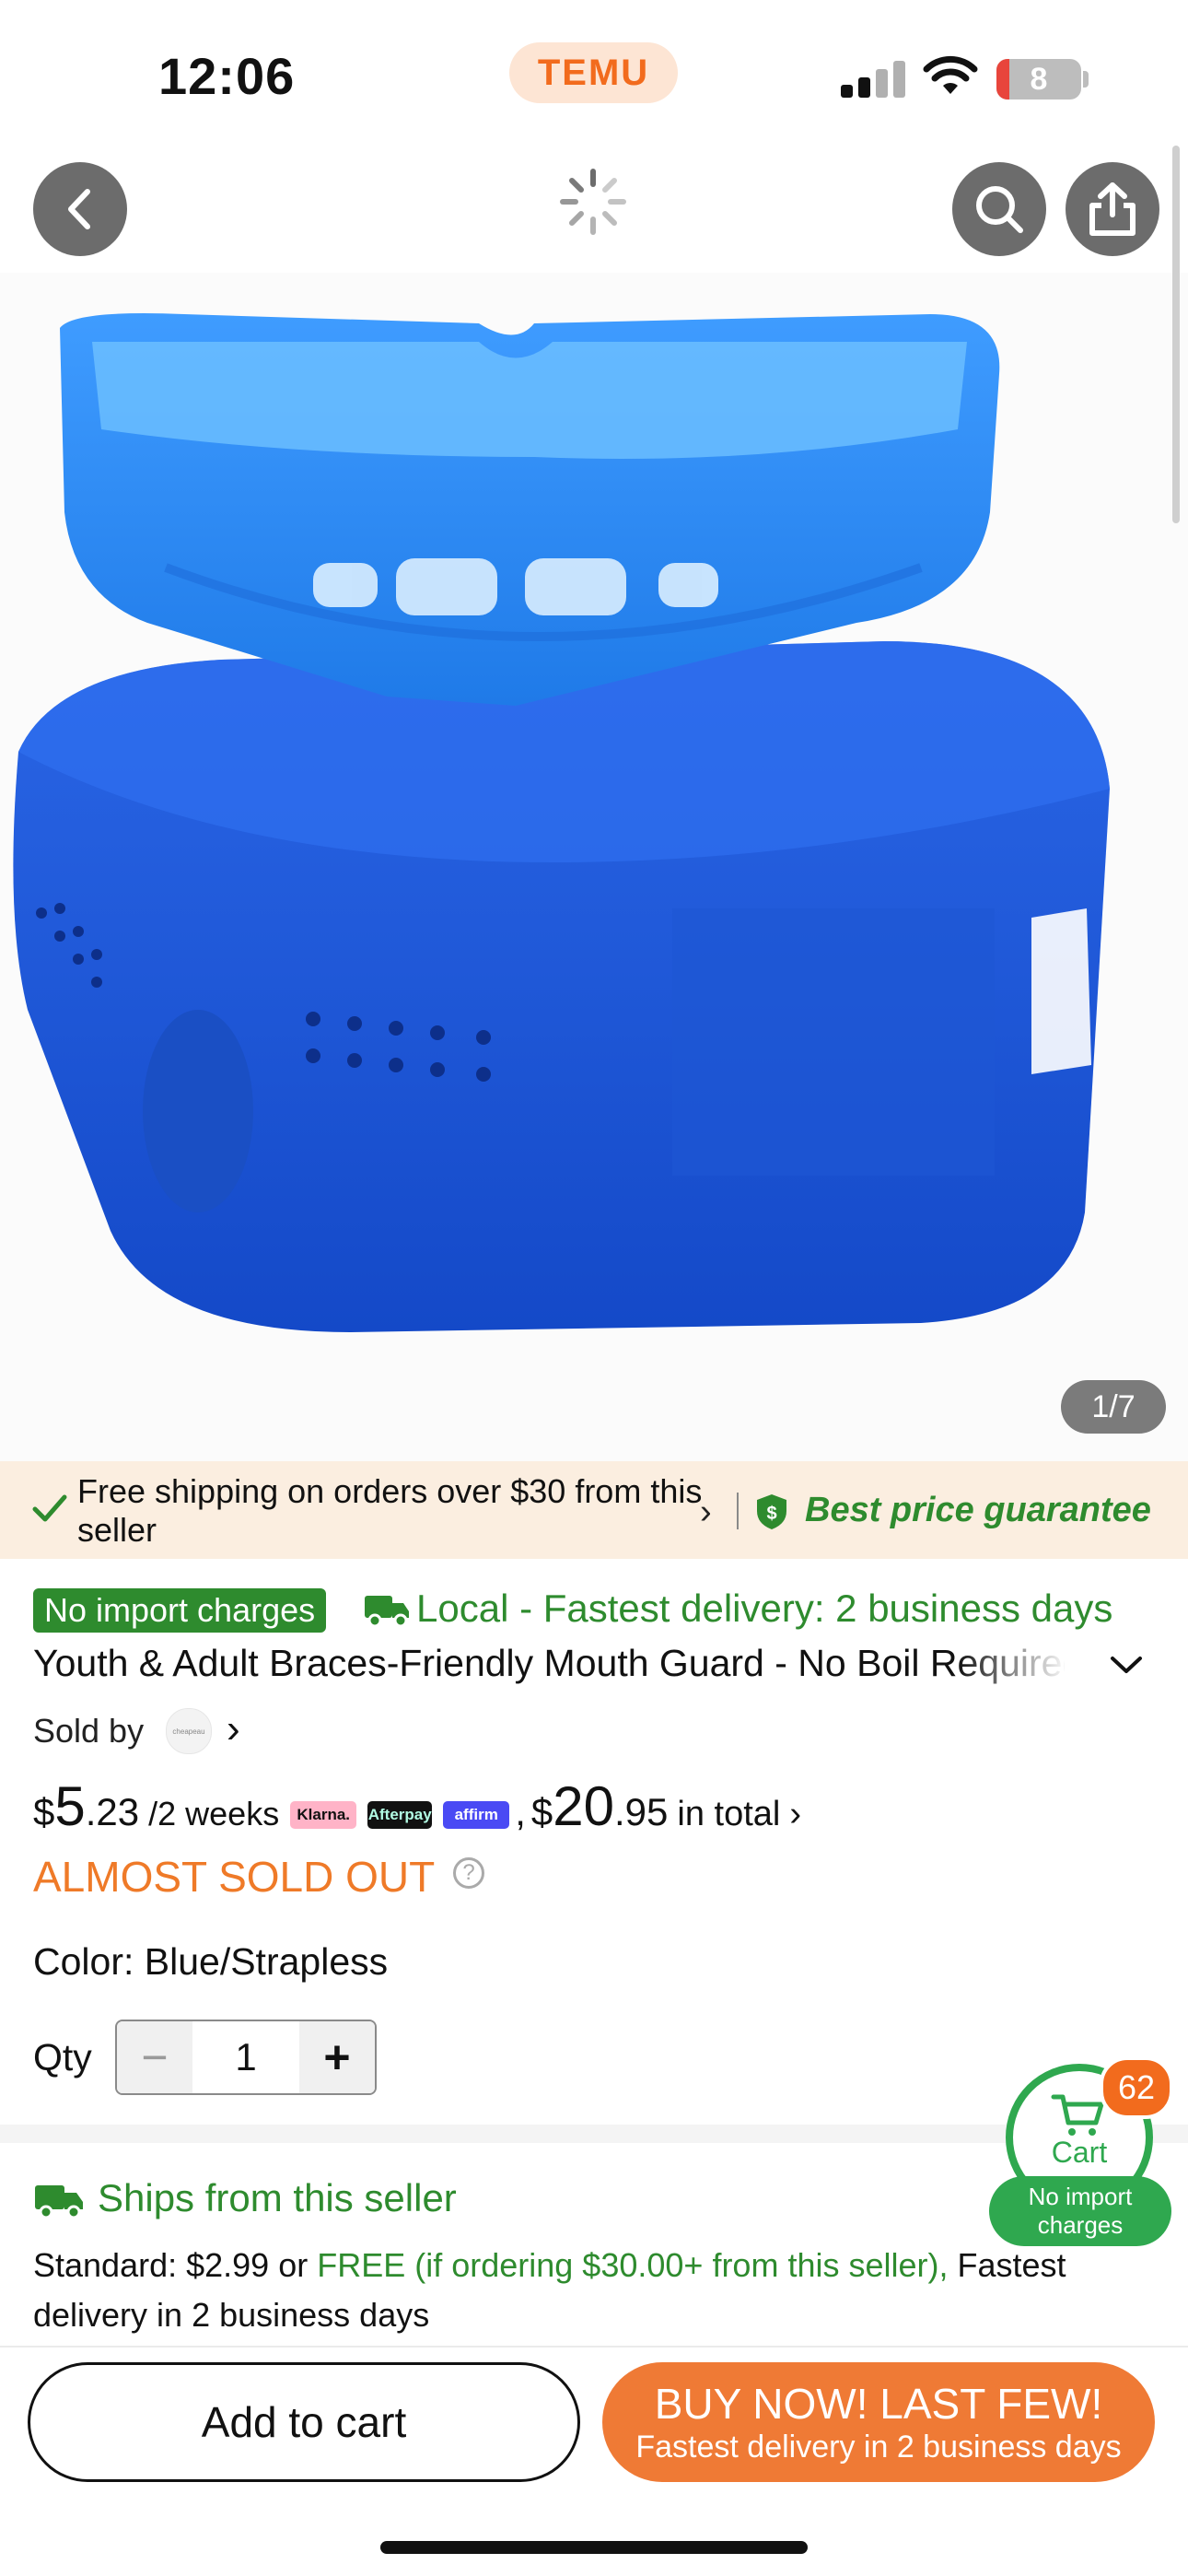 The width and height of the screenshot is (1188, 2576). What do you see at coordinates (63, 2057) in the screenshot?
I see `qty-label: Qty` at bounding box center [63, 2057].